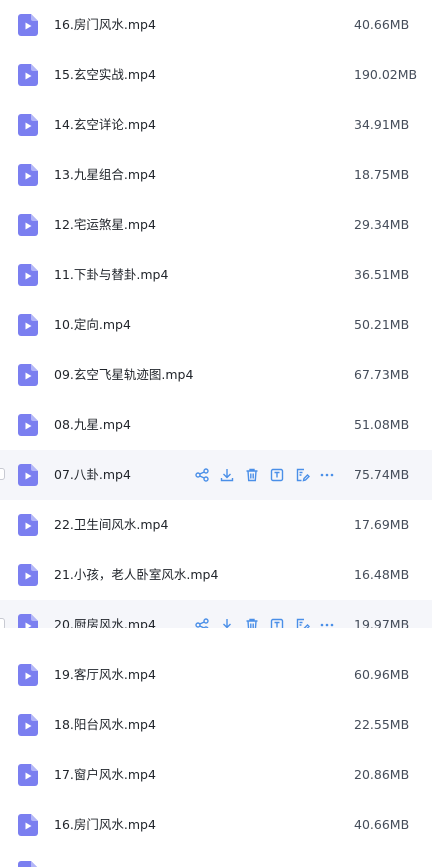  Describe the element at coordinates (216, 675) in the screenshot. I see `file-row: 19.客厅风水.mp4 60.96MB` at that location.